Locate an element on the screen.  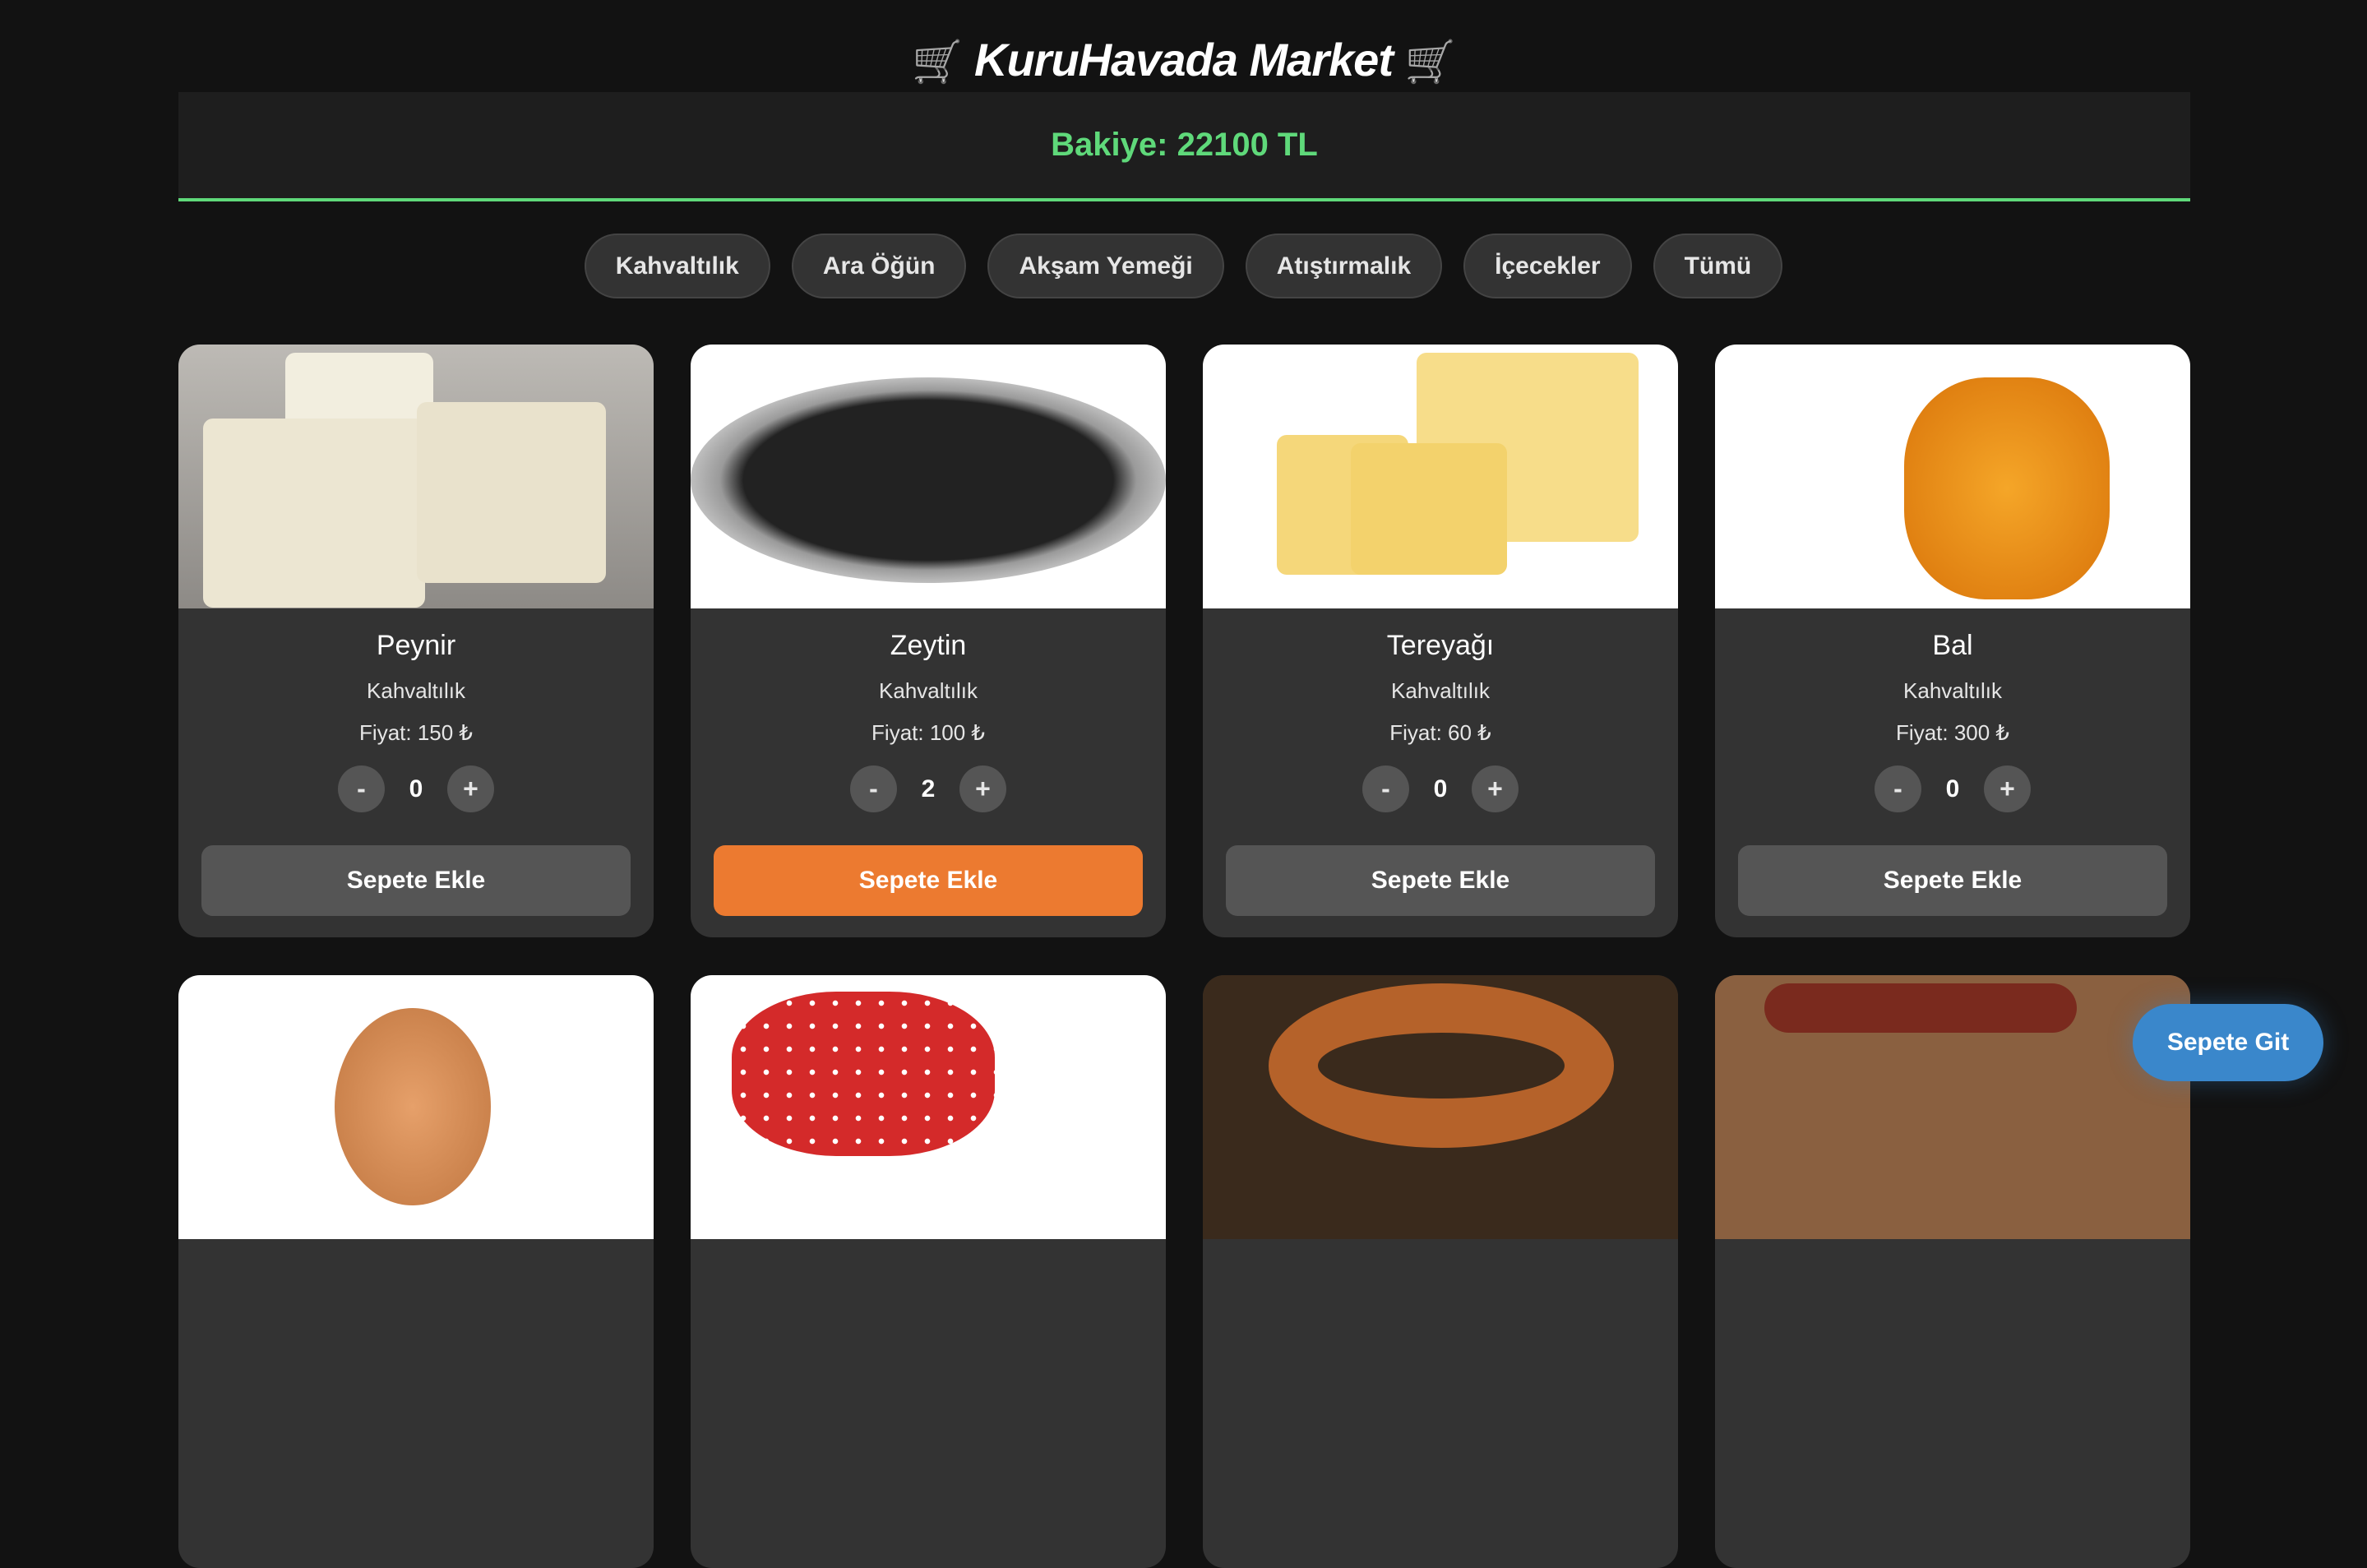
quantity-stepper: - 2 + is located at coordinates (928, 788).